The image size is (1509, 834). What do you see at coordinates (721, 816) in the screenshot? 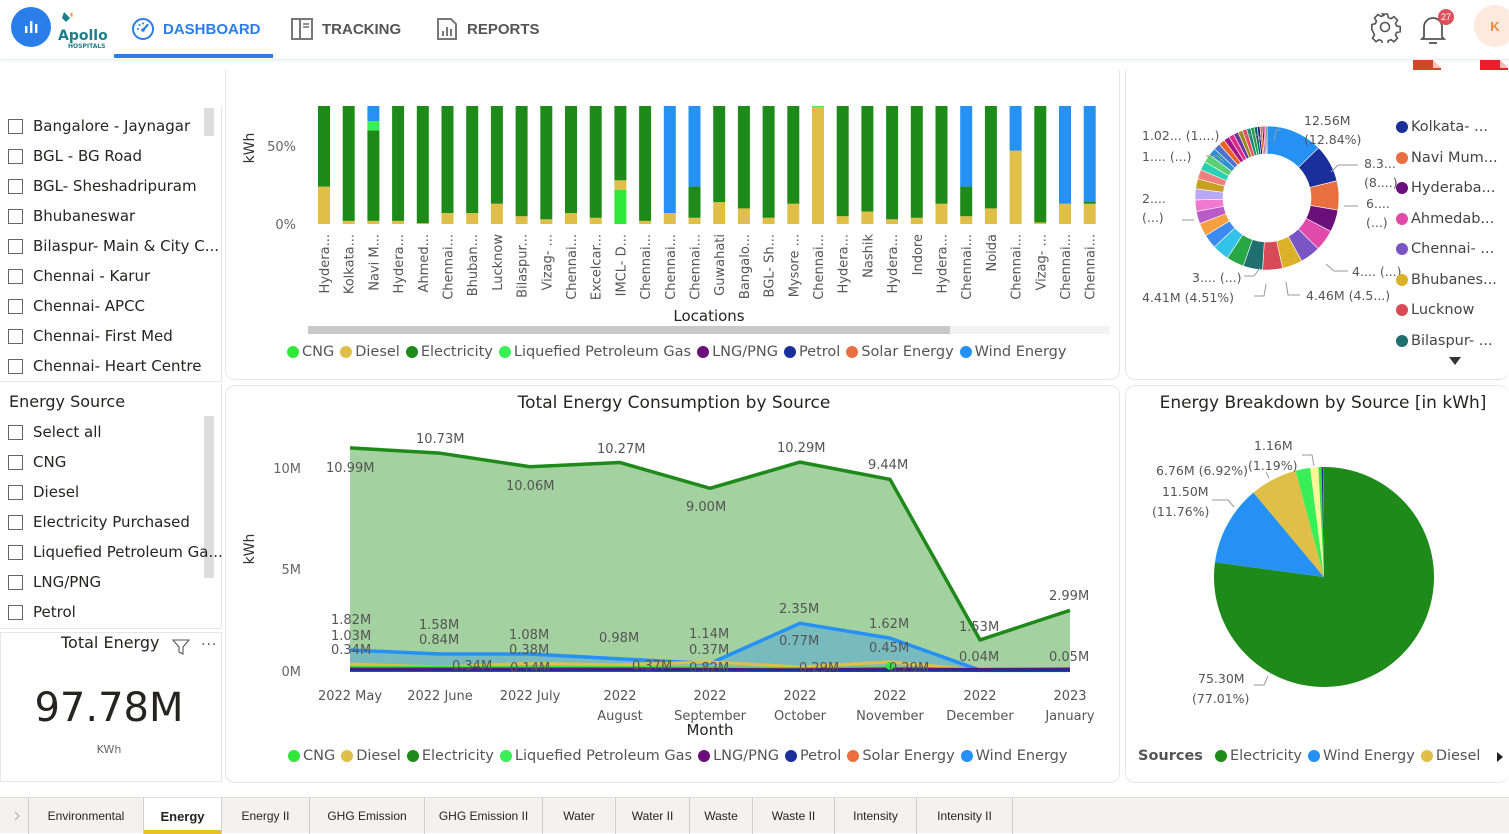
I see `page-tab-waste: Waste` at bounding box center [721, 816].